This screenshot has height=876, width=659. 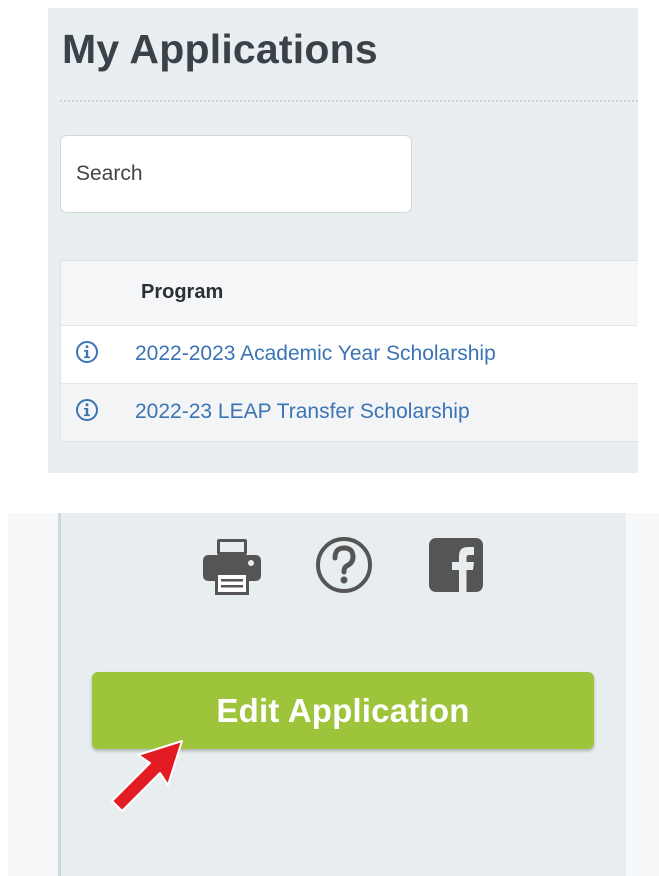 What do you see at coordinates (349, 293) in the screenshot?
I see `table-header: Program` at bounding box center [349, 293].